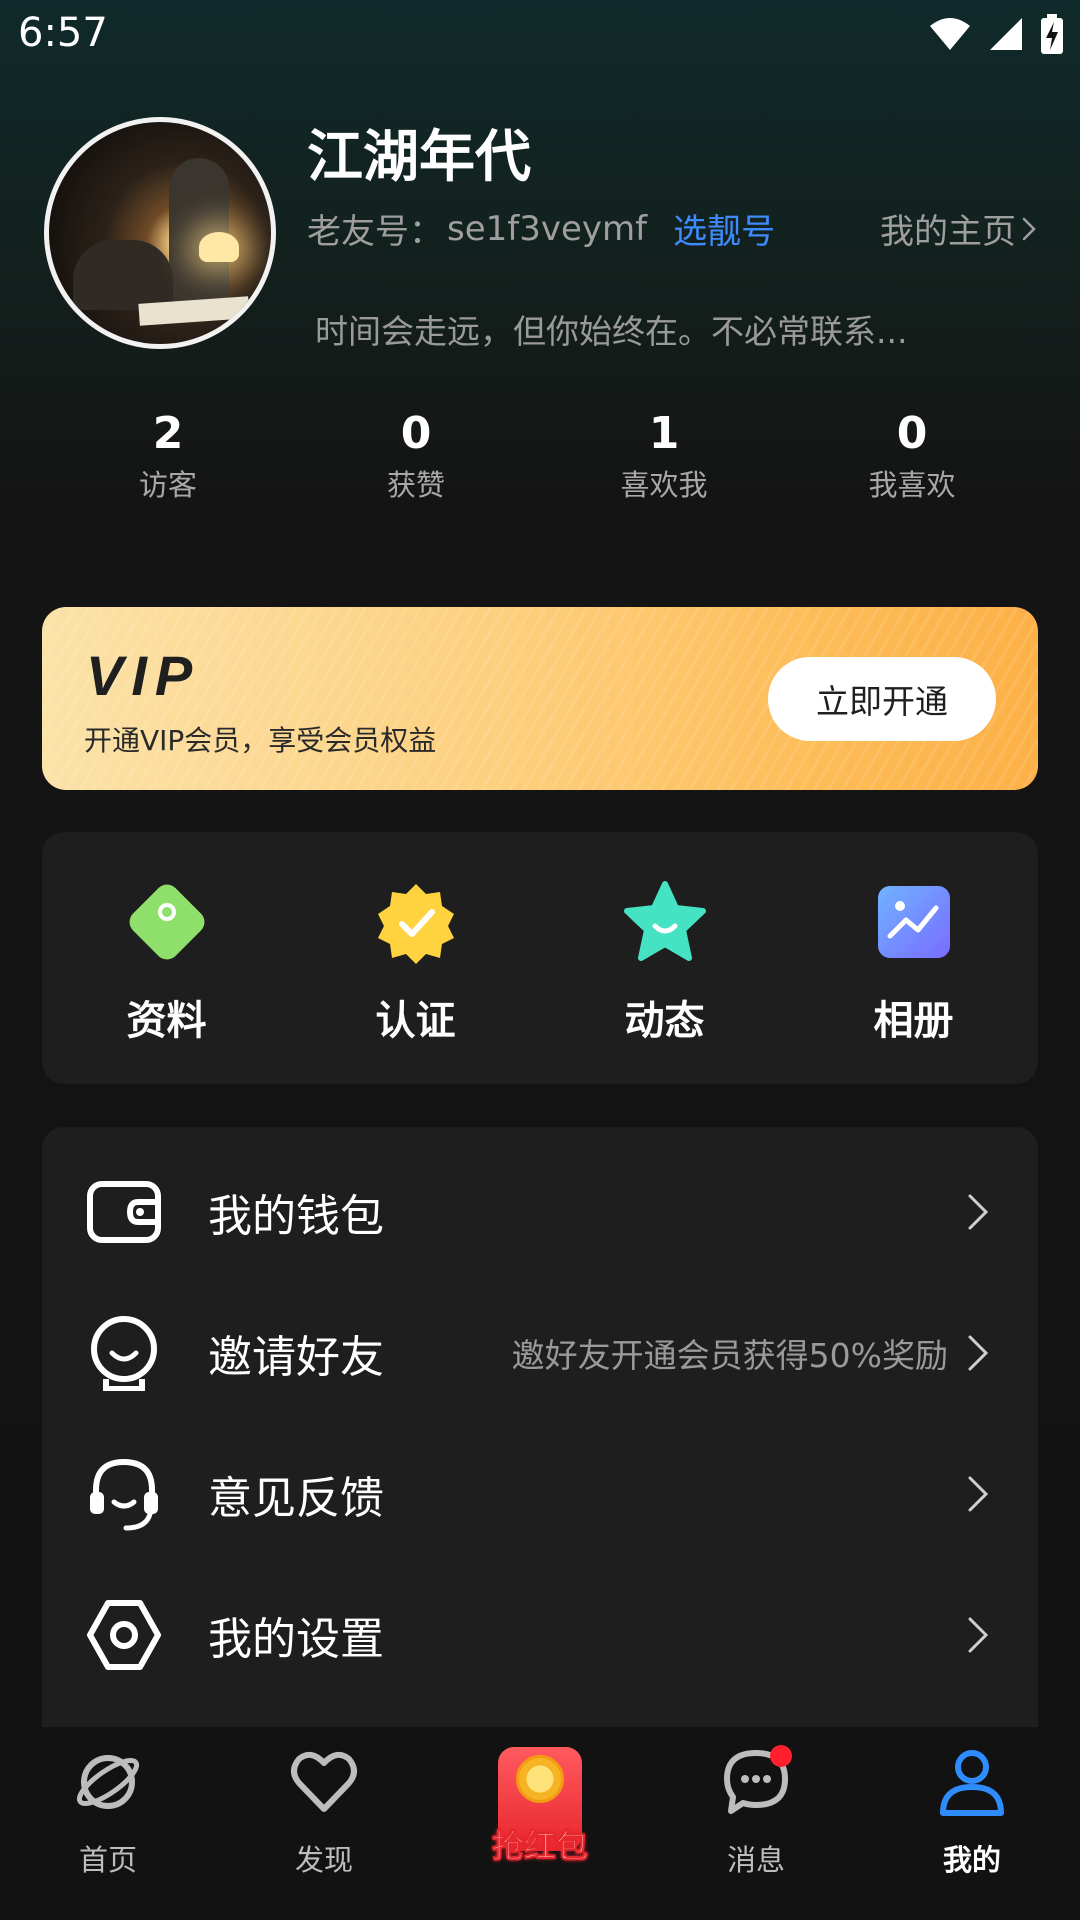 This screenshot has height=1920, width=1080. Describe the element at coordinates (913, 922) in the screenshot. I see `photo-chart-icon` at that location.